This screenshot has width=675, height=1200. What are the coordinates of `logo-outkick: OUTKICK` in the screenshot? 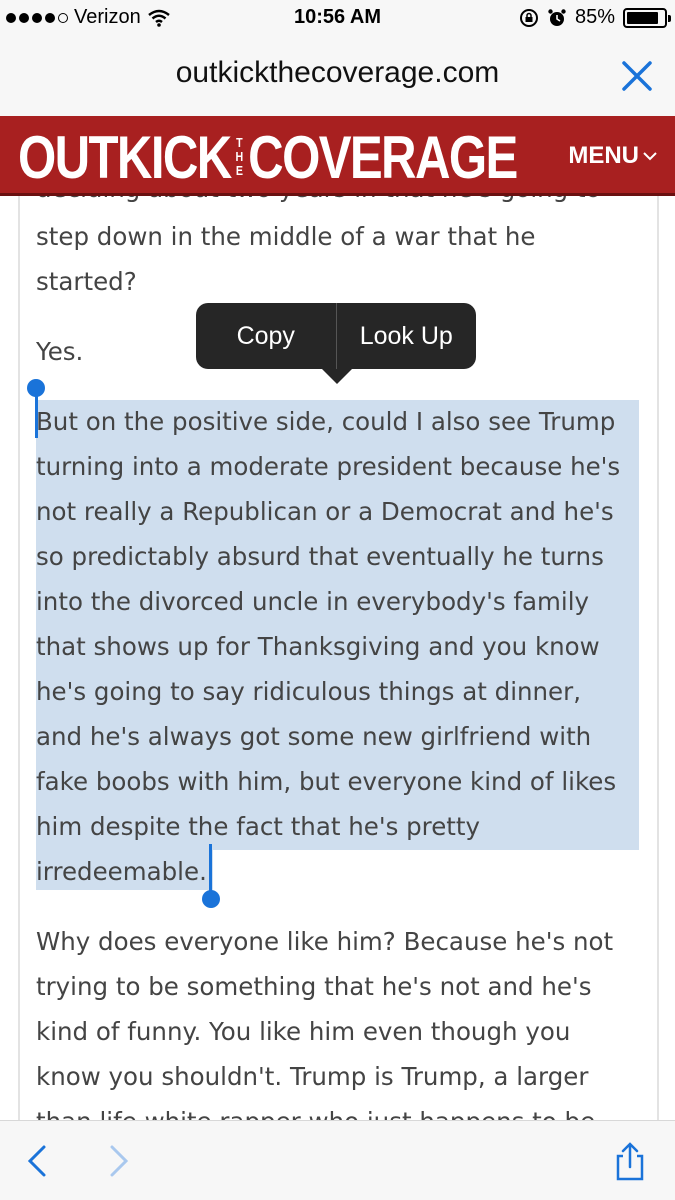 It's located at (125, 157).